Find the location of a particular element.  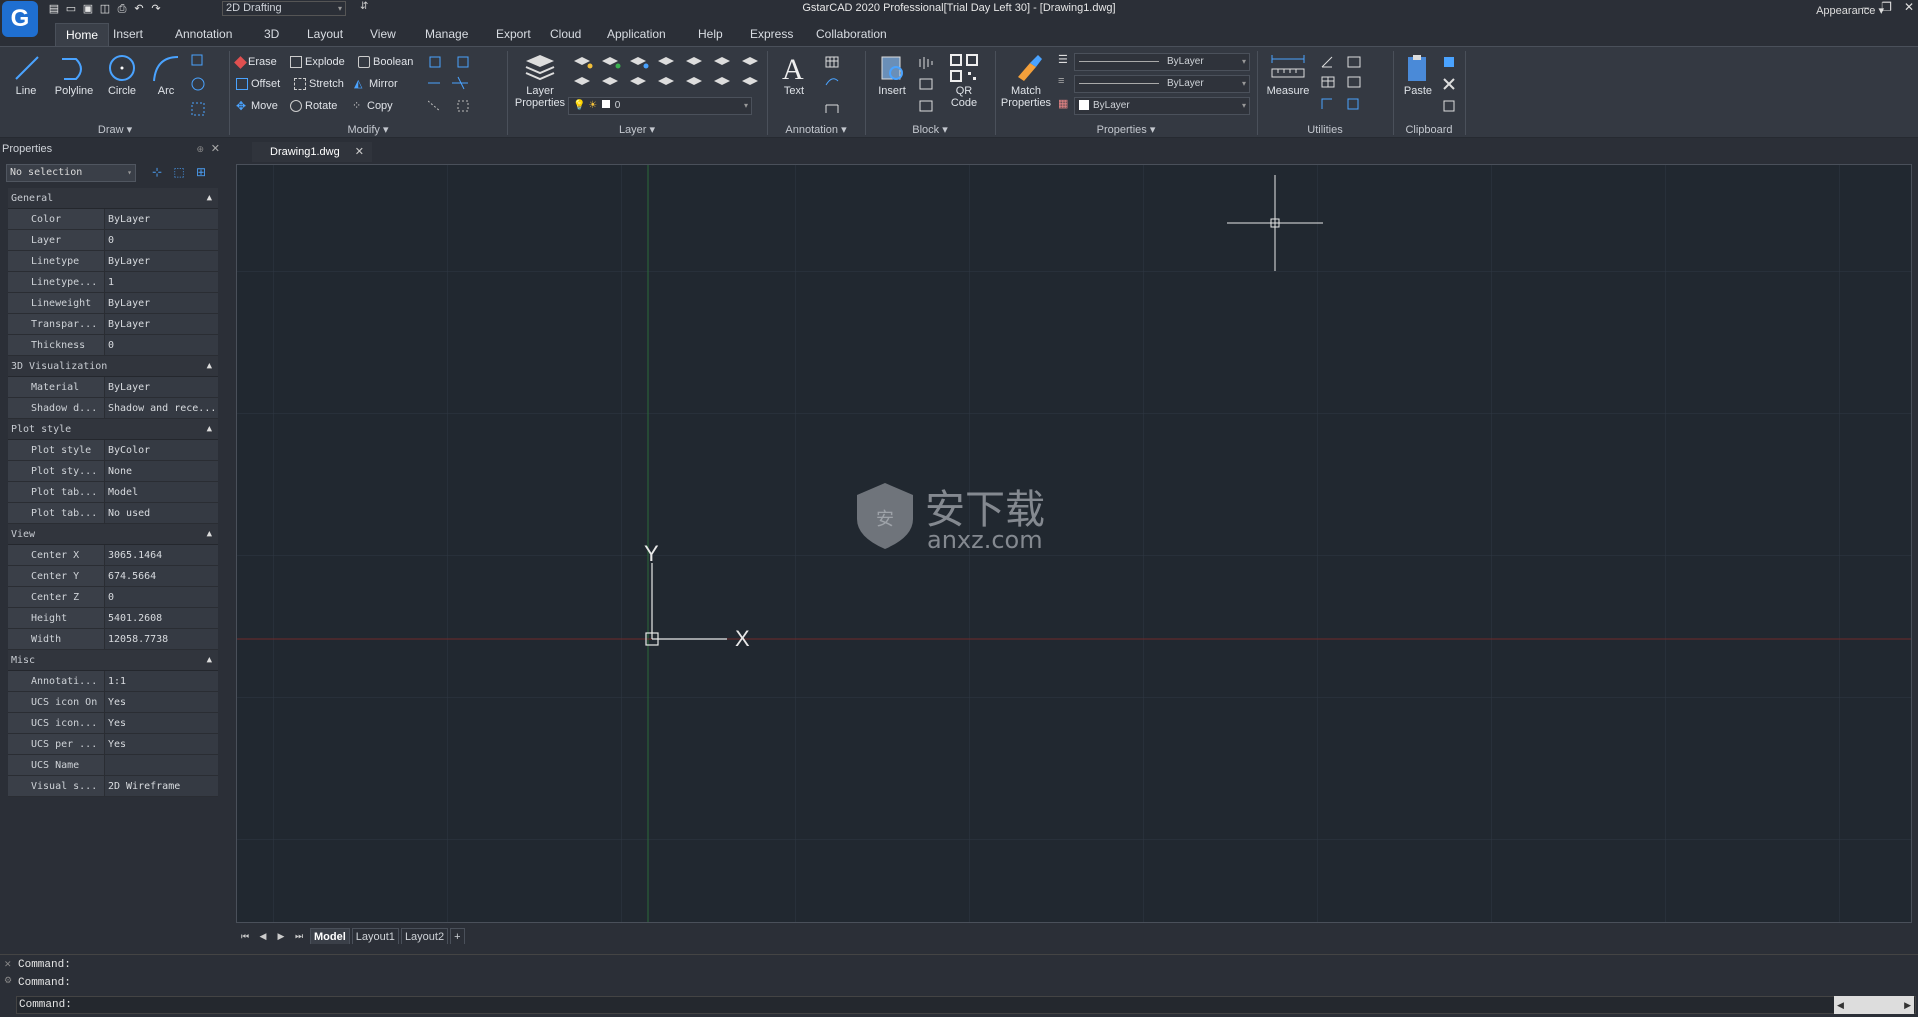

property-value: 3065.1464 is located at coordinates (161, 555).